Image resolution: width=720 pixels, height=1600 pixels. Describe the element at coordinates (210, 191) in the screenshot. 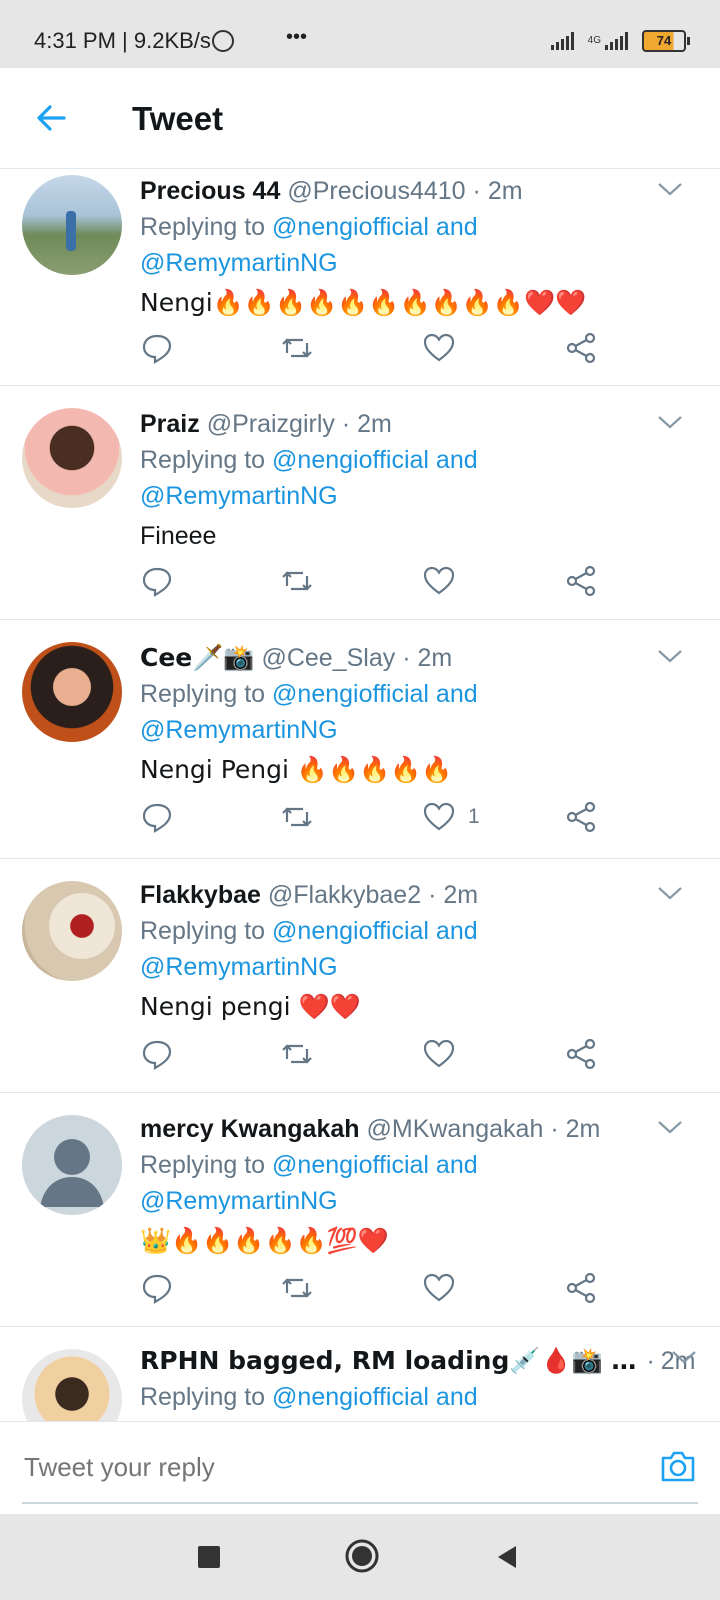

I see `author-name: Precious 44` at that location.